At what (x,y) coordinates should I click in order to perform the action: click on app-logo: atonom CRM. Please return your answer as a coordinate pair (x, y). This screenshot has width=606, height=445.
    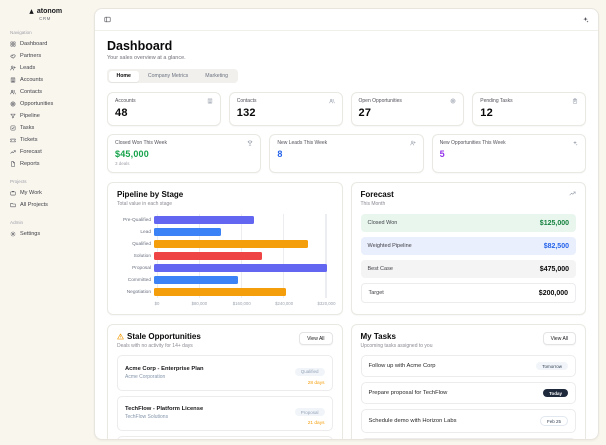
    Looking at the image, I should click on (45, 14).